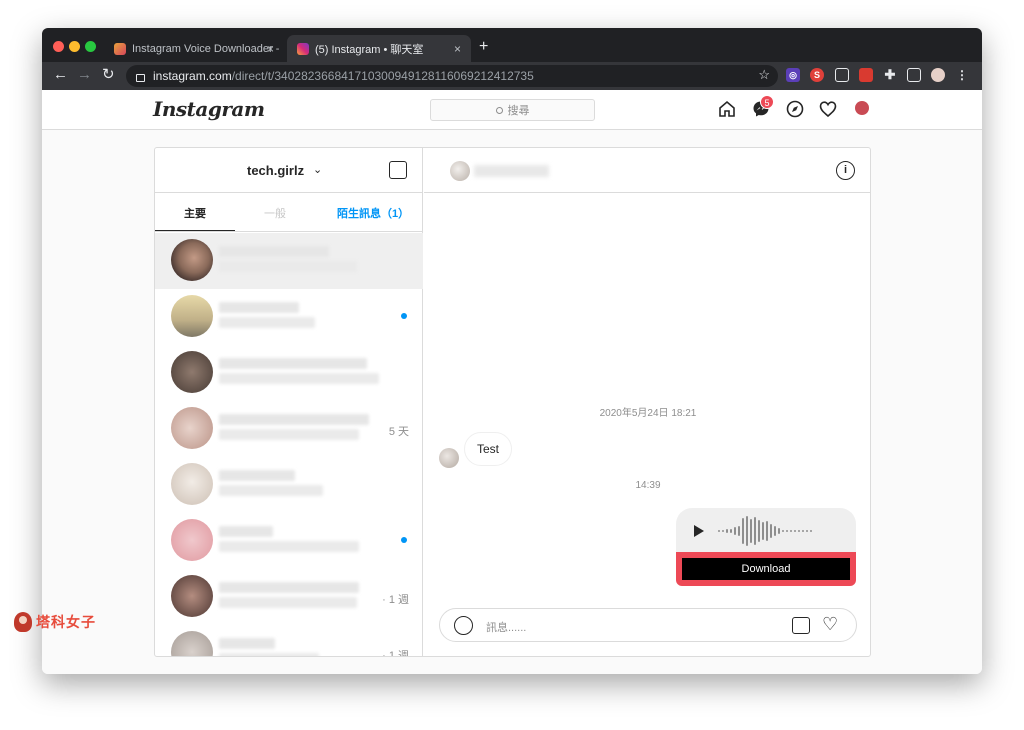 Image resolution: width=1024 pixels, height=730 pixels. What do you see at coordinates (648, 485) in the screenshot?
I see `timestamp: 14:39` at bounding box center [648, 485].